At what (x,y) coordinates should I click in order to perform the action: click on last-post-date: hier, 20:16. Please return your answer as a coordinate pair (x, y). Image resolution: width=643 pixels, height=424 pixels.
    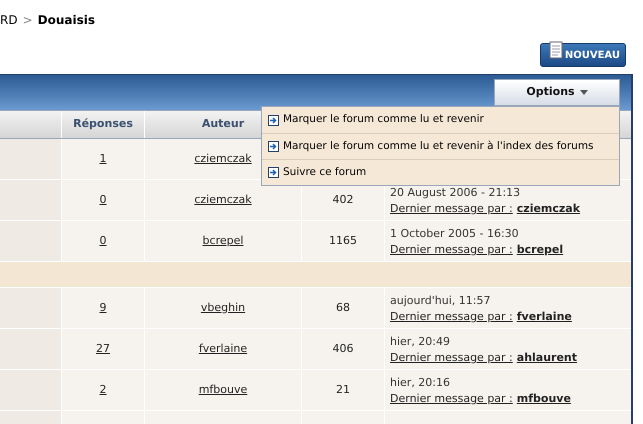
    Looking at the image, I should click on (421, 383).